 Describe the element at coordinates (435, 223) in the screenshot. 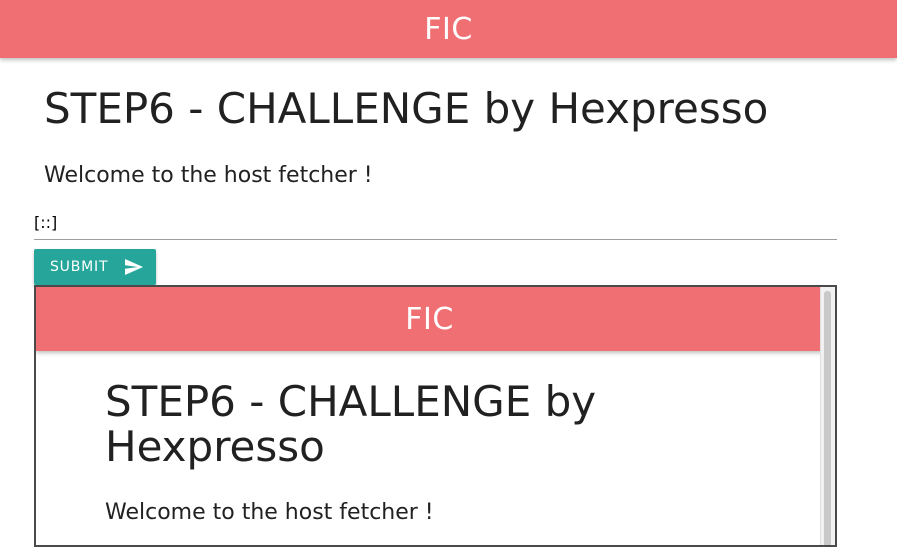

I see `host-input` at that location.